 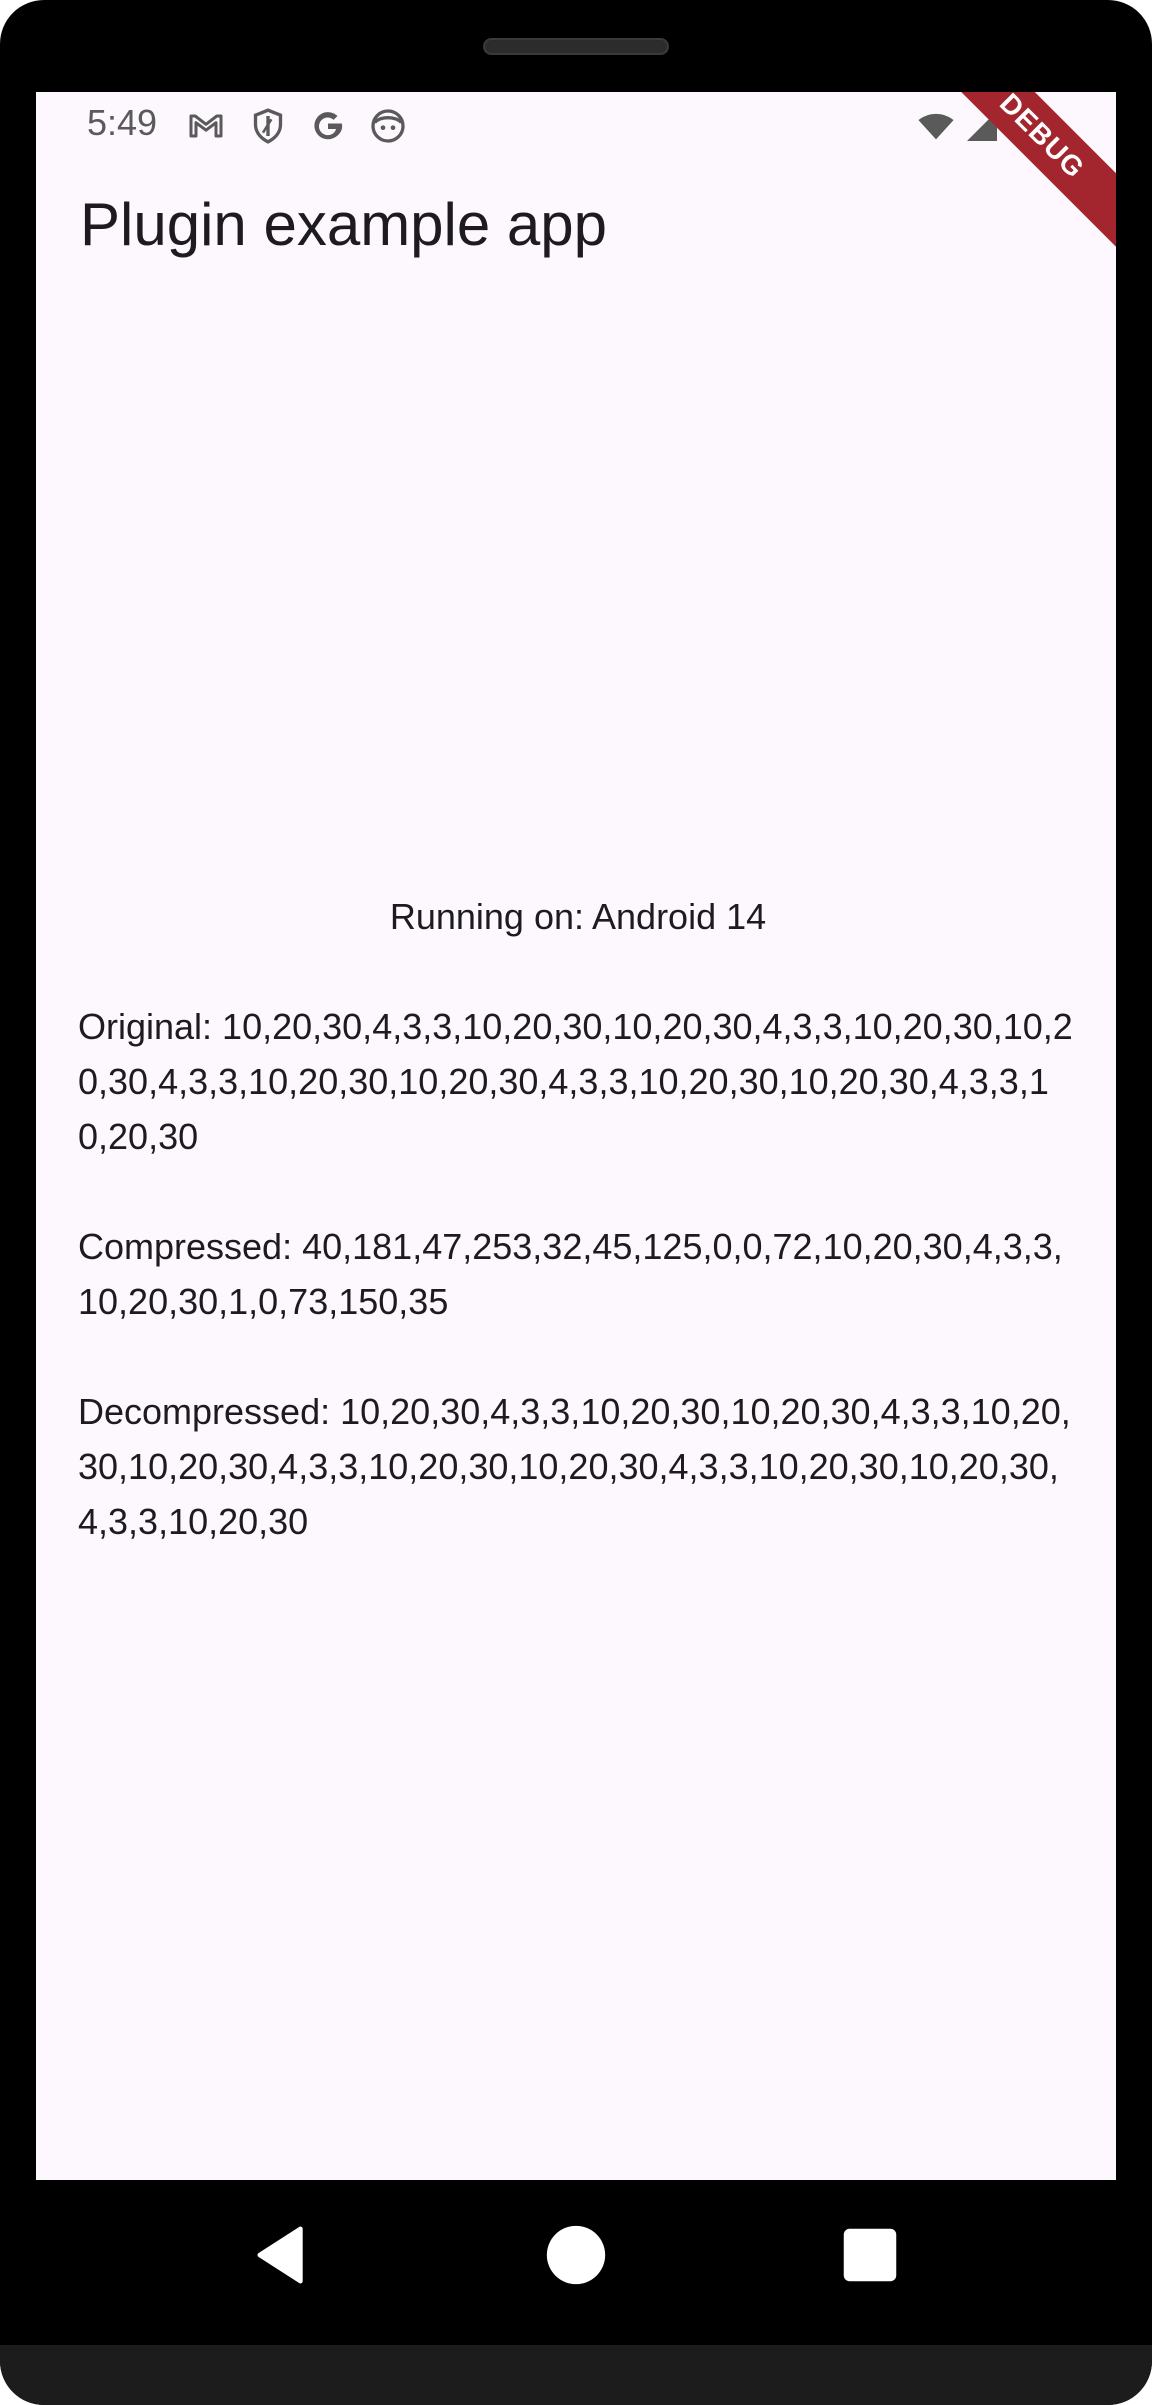 What do you see at coordinates (328, 126) in the screenshot?
I see `google-icon` at bounding box center [328, 126].